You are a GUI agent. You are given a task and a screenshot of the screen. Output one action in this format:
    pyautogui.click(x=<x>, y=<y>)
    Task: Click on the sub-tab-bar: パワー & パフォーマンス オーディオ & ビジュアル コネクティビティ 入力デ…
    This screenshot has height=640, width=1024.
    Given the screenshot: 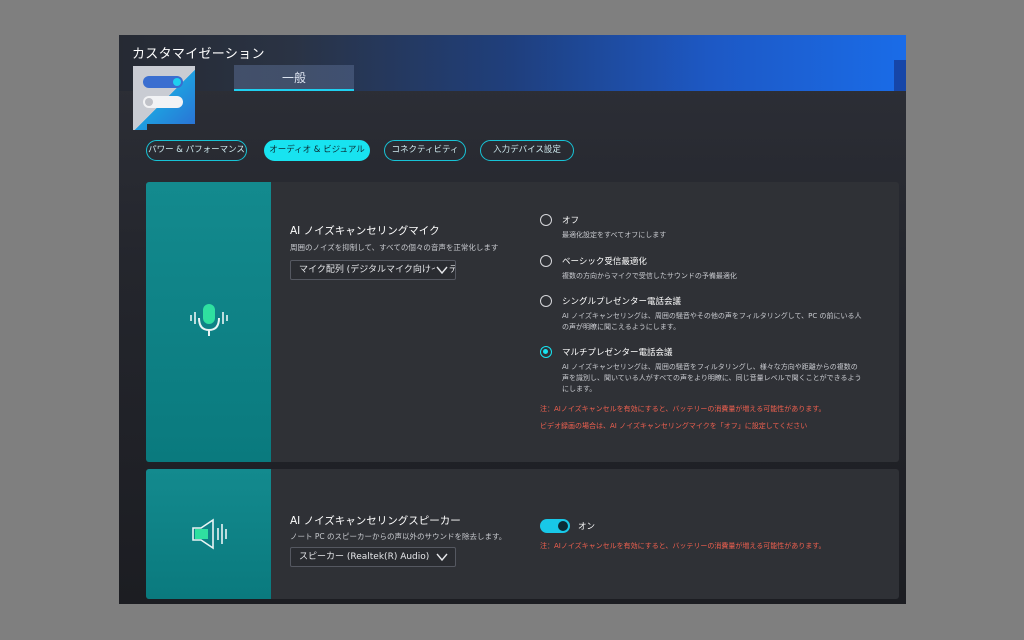 What is the action you would take?
    pyautogui.click(x=512, y=151)
    